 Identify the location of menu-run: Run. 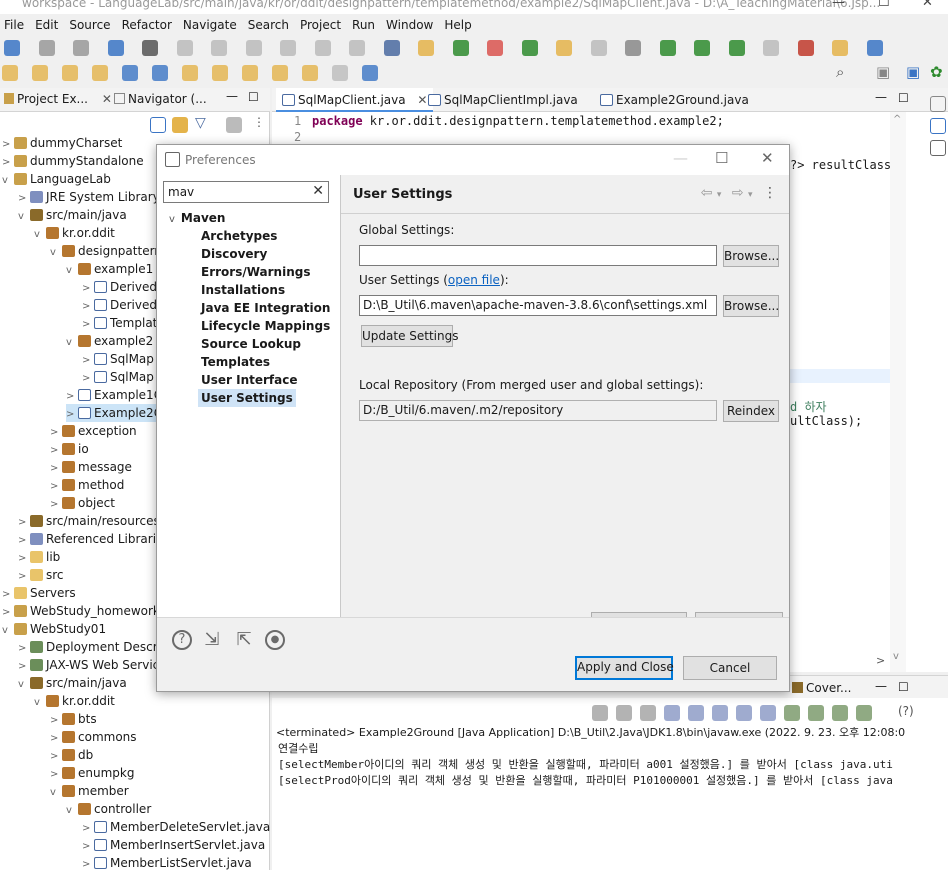
(365, 24).